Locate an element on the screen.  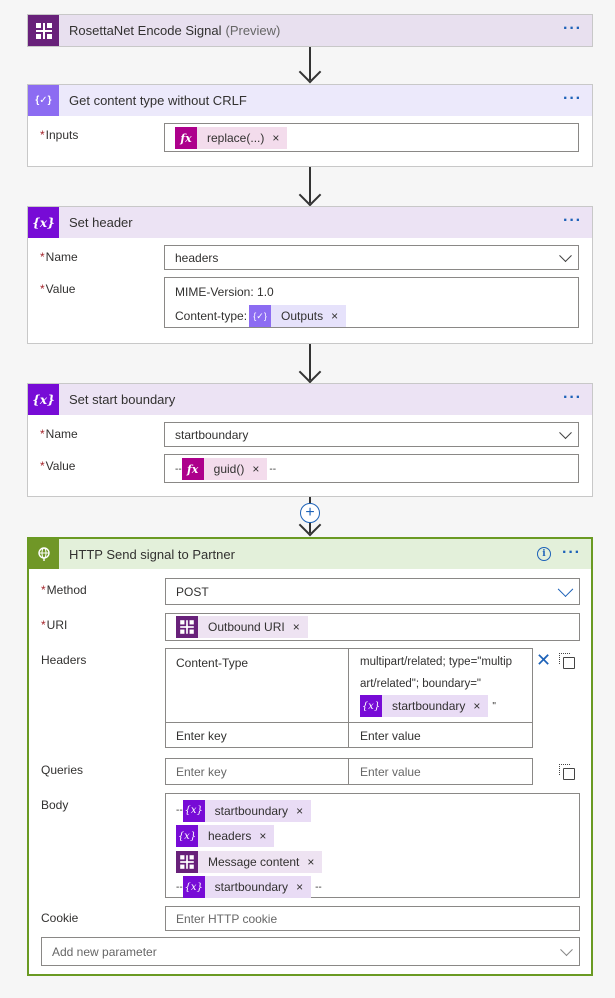
value-prefix: Content-type: is located at coordinates (211, 316).